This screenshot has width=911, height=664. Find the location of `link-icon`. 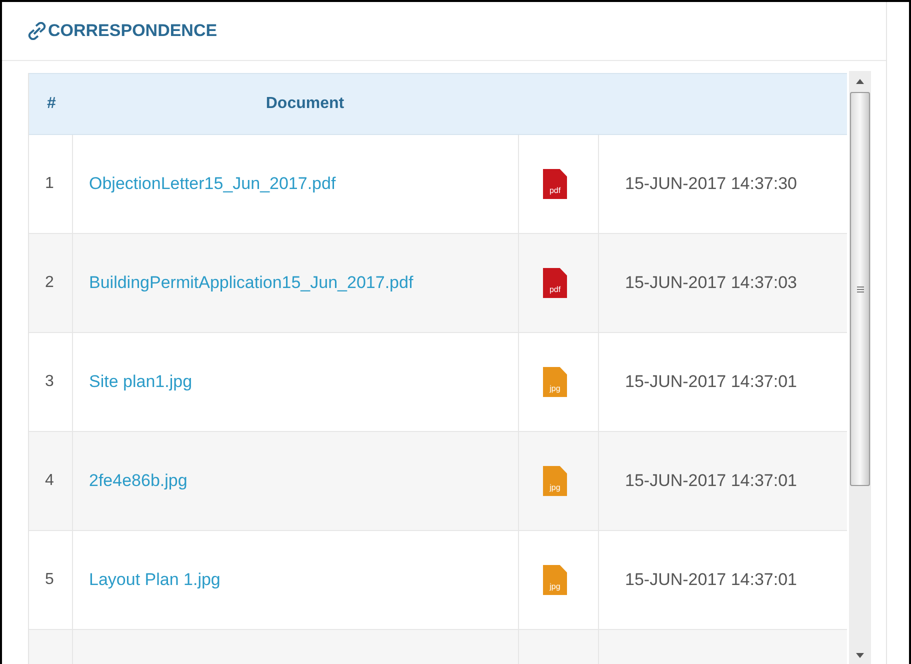

link-icon is located at coordinates (37, 31).